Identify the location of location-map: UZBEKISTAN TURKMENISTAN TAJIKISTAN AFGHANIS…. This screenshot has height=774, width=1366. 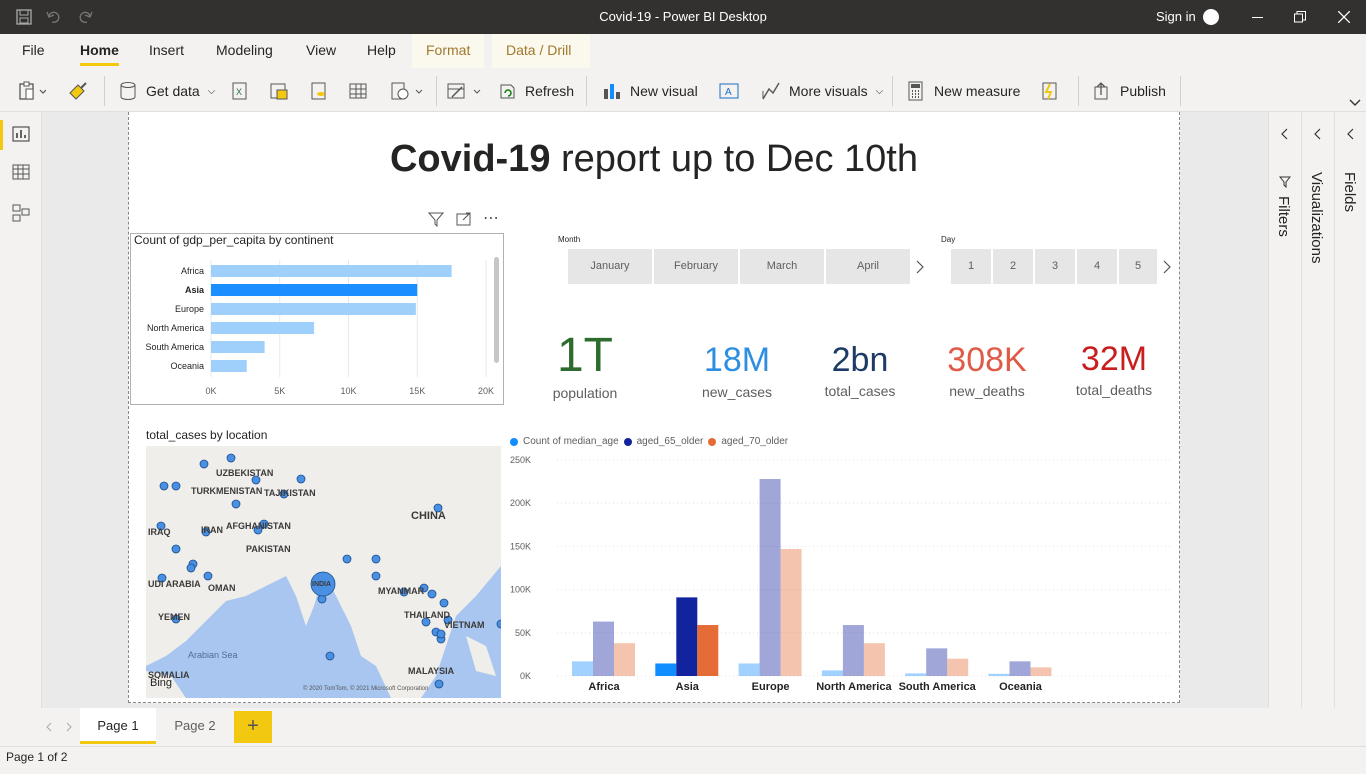
(323, 572).